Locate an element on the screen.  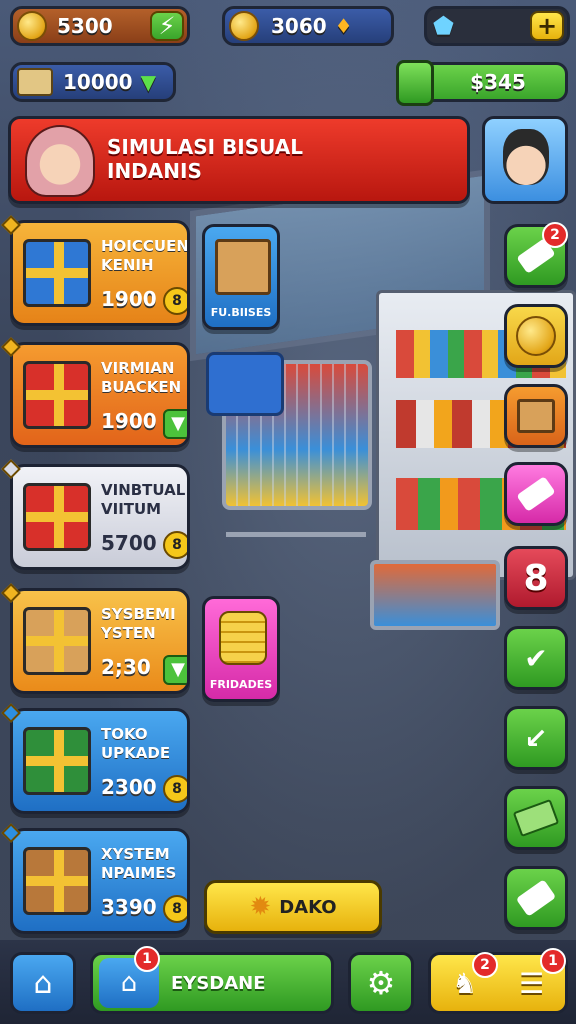
blue-basket is located at coordinates (245, 384).